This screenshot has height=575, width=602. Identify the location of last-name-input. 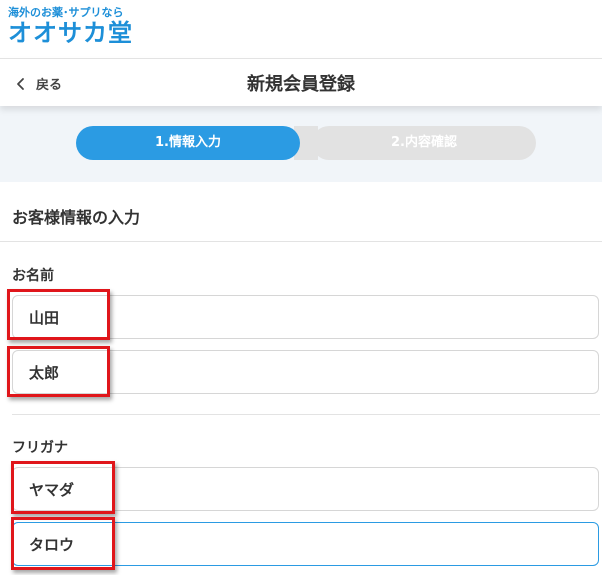
(305, 317).